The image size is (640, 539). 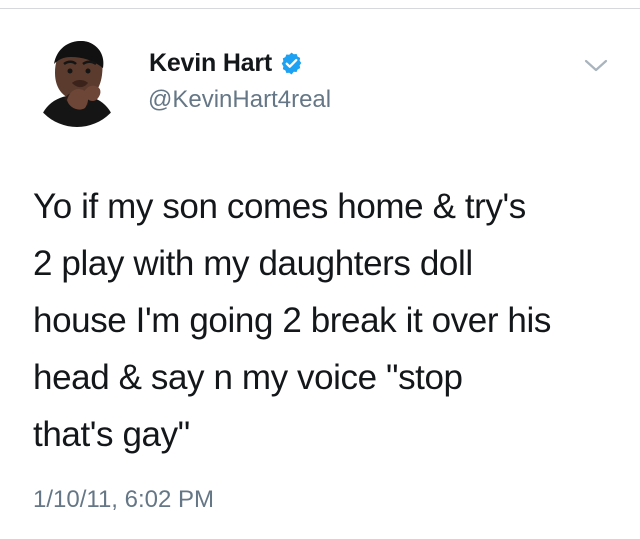 I want to click on tweet-timestamp: 1/10/11, 6:02 PM, so click(x=123, y=500).